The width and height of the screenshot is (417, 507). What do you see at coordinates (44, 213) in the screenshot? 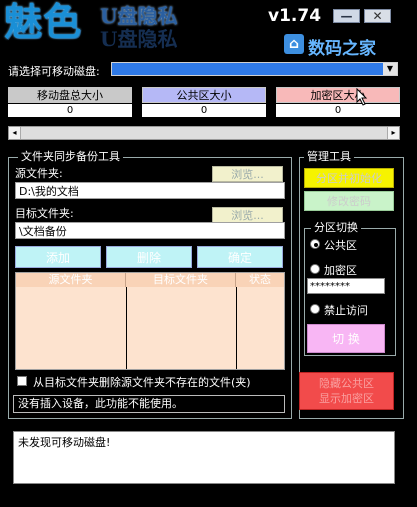
I see `target-folder-label: 目标文件夹:` at bounding box center [44, 213].